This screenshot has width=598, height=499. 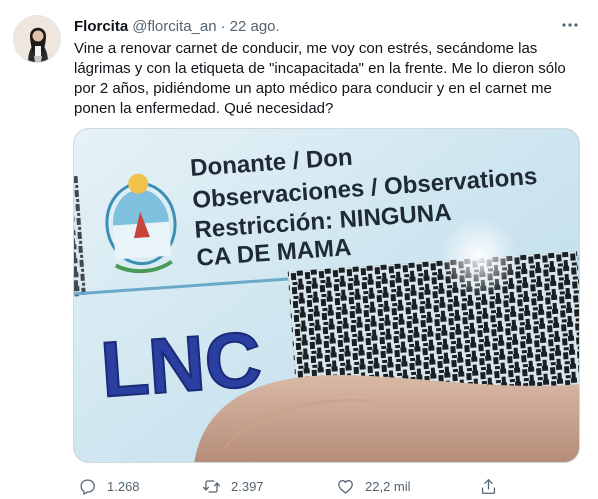 I want to click on share-icon, so click(x=488, y=486).